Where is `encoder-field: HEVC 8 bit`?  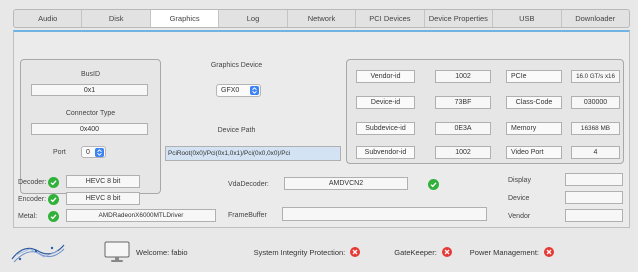
encoder-field: HEVC 8 bit is located at coordinates (103, 198).